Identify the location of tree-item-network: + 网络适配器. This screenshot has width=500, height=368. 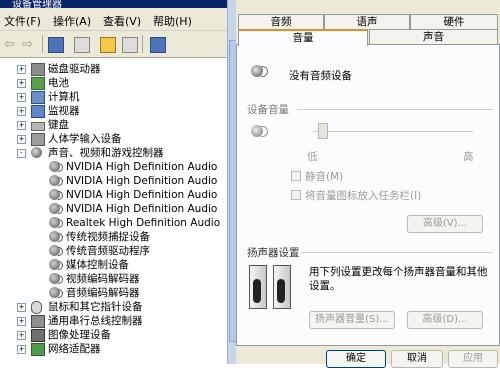
(113, 349).